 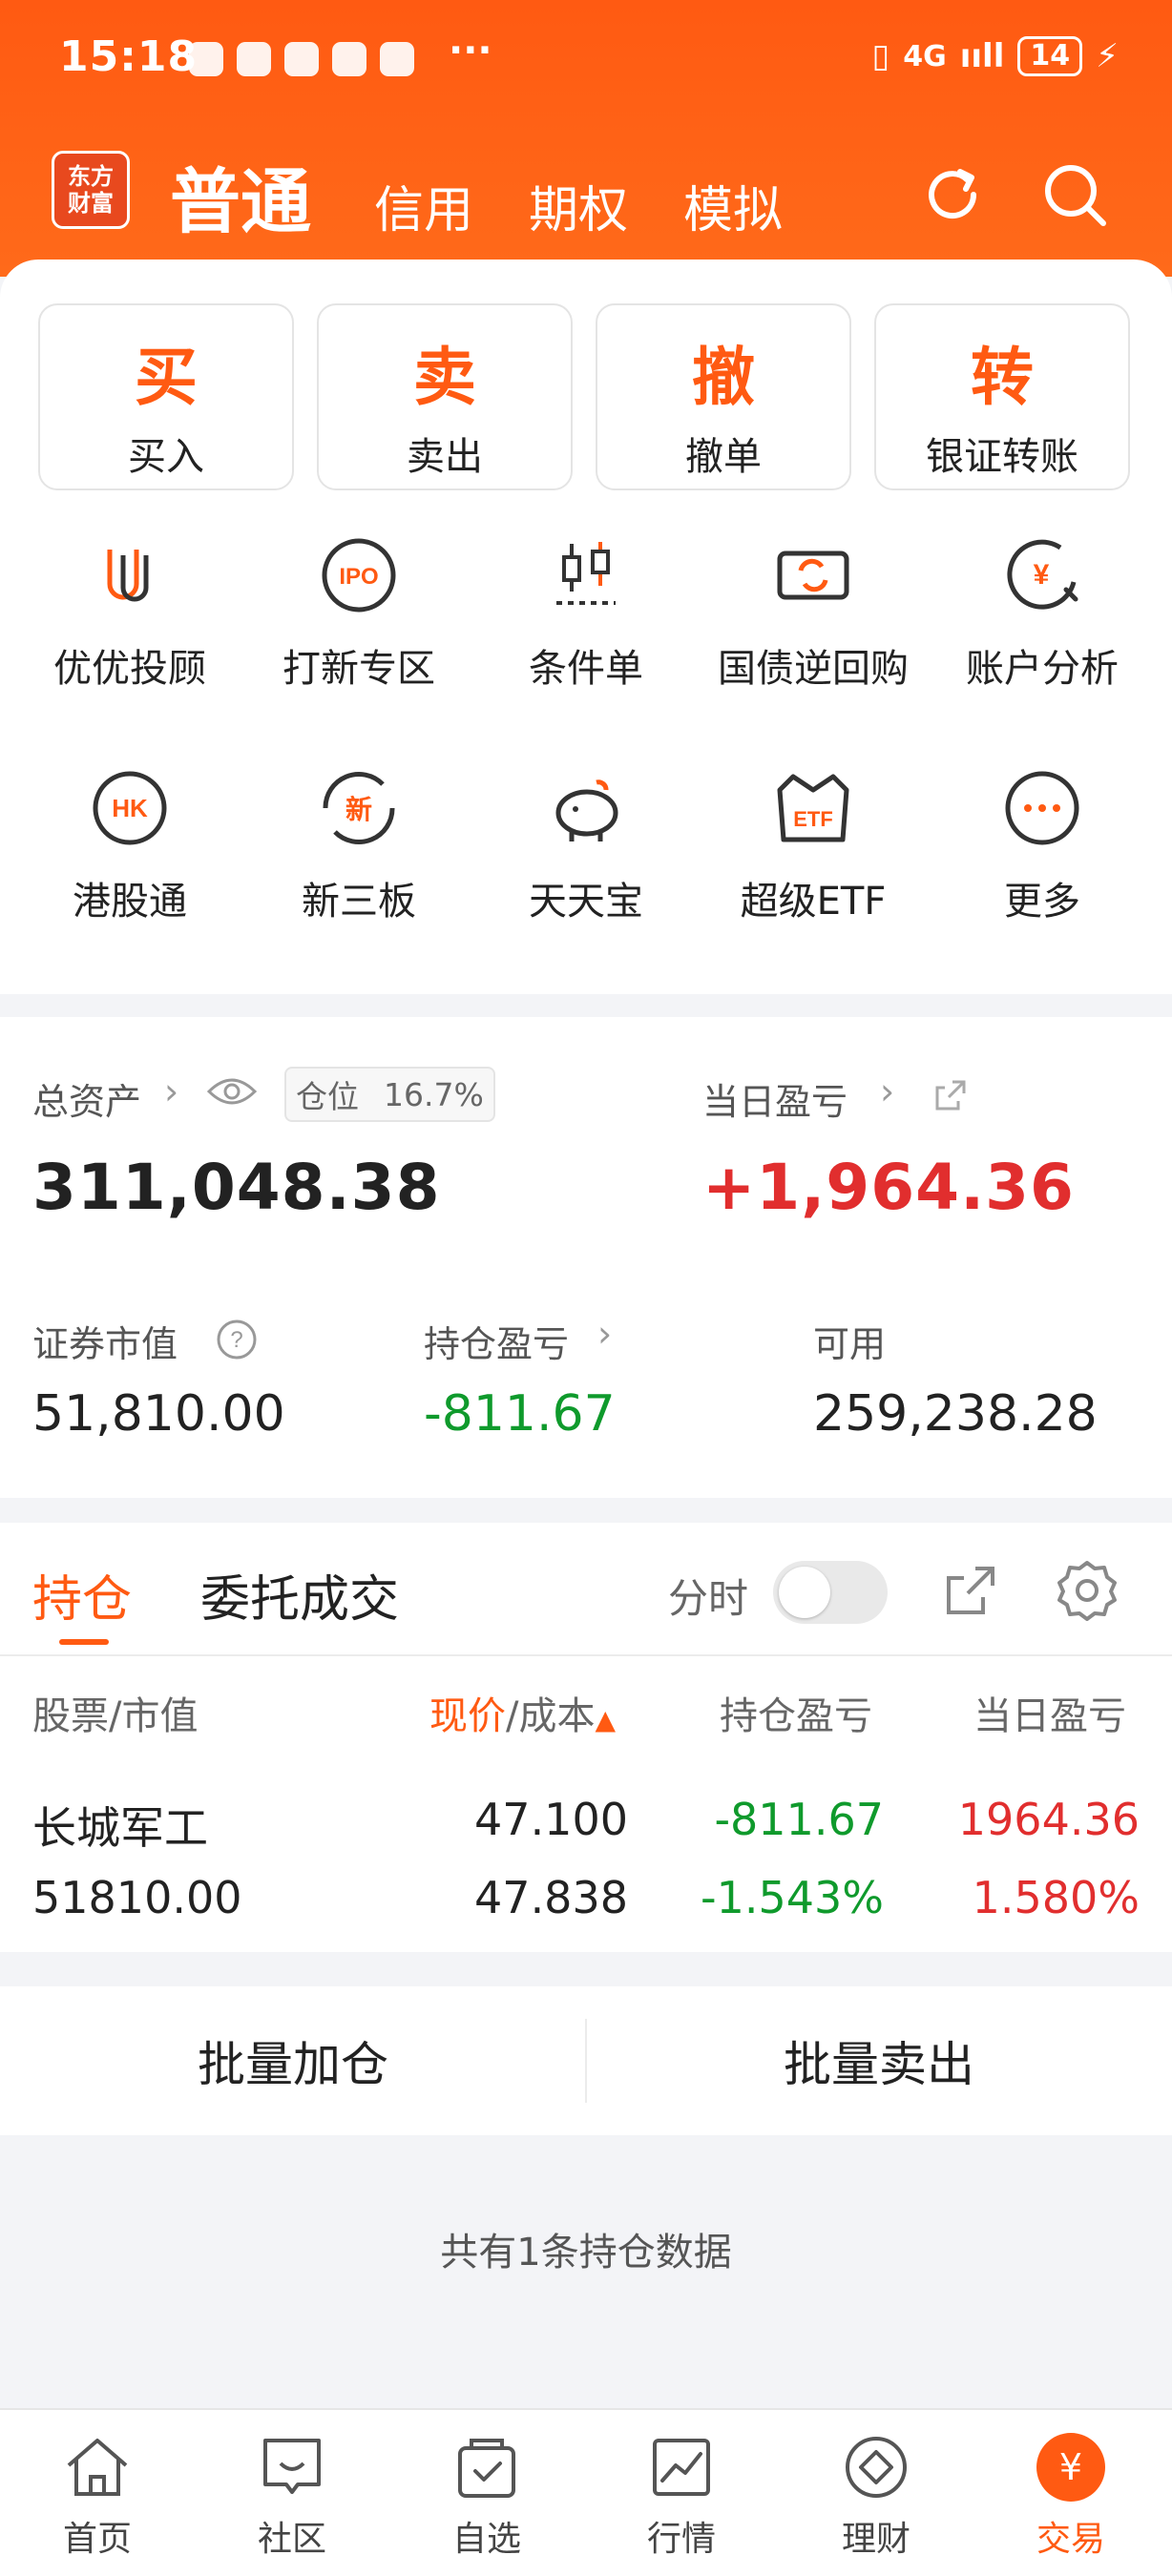 I want to click on timeshare-toggle, so click(x=830, y=1592).